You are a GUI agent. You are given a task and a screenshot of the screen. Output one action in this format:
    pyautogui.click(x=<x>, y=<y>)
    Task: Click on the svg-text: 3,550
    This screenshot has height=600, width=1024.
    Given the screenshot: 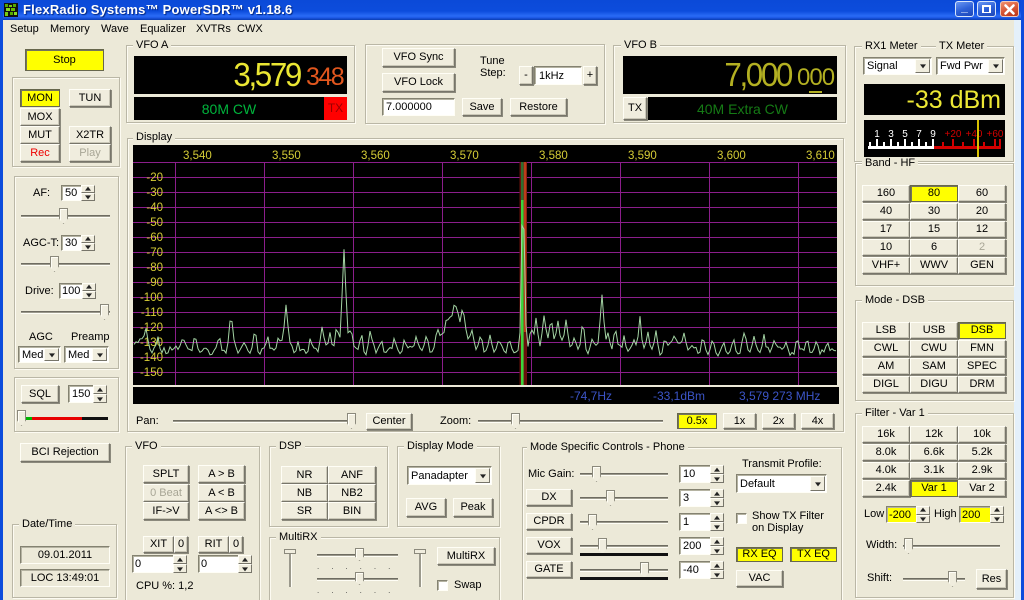 What is the action you would take?
    pyautogui.click(x=286, y=156)
    